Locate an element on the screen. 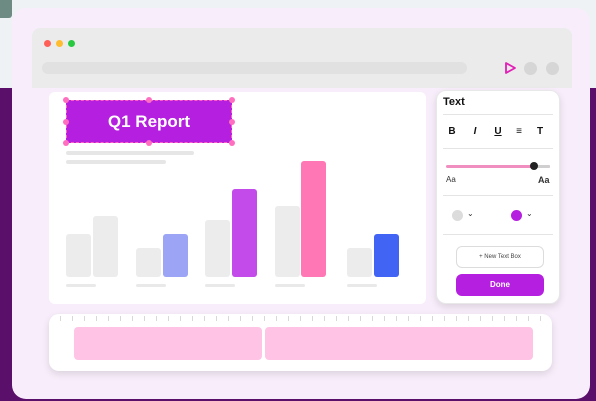 The height and width of the screenshot is (401, 596). swatch-2-icon is located at coordinates (516, 215).